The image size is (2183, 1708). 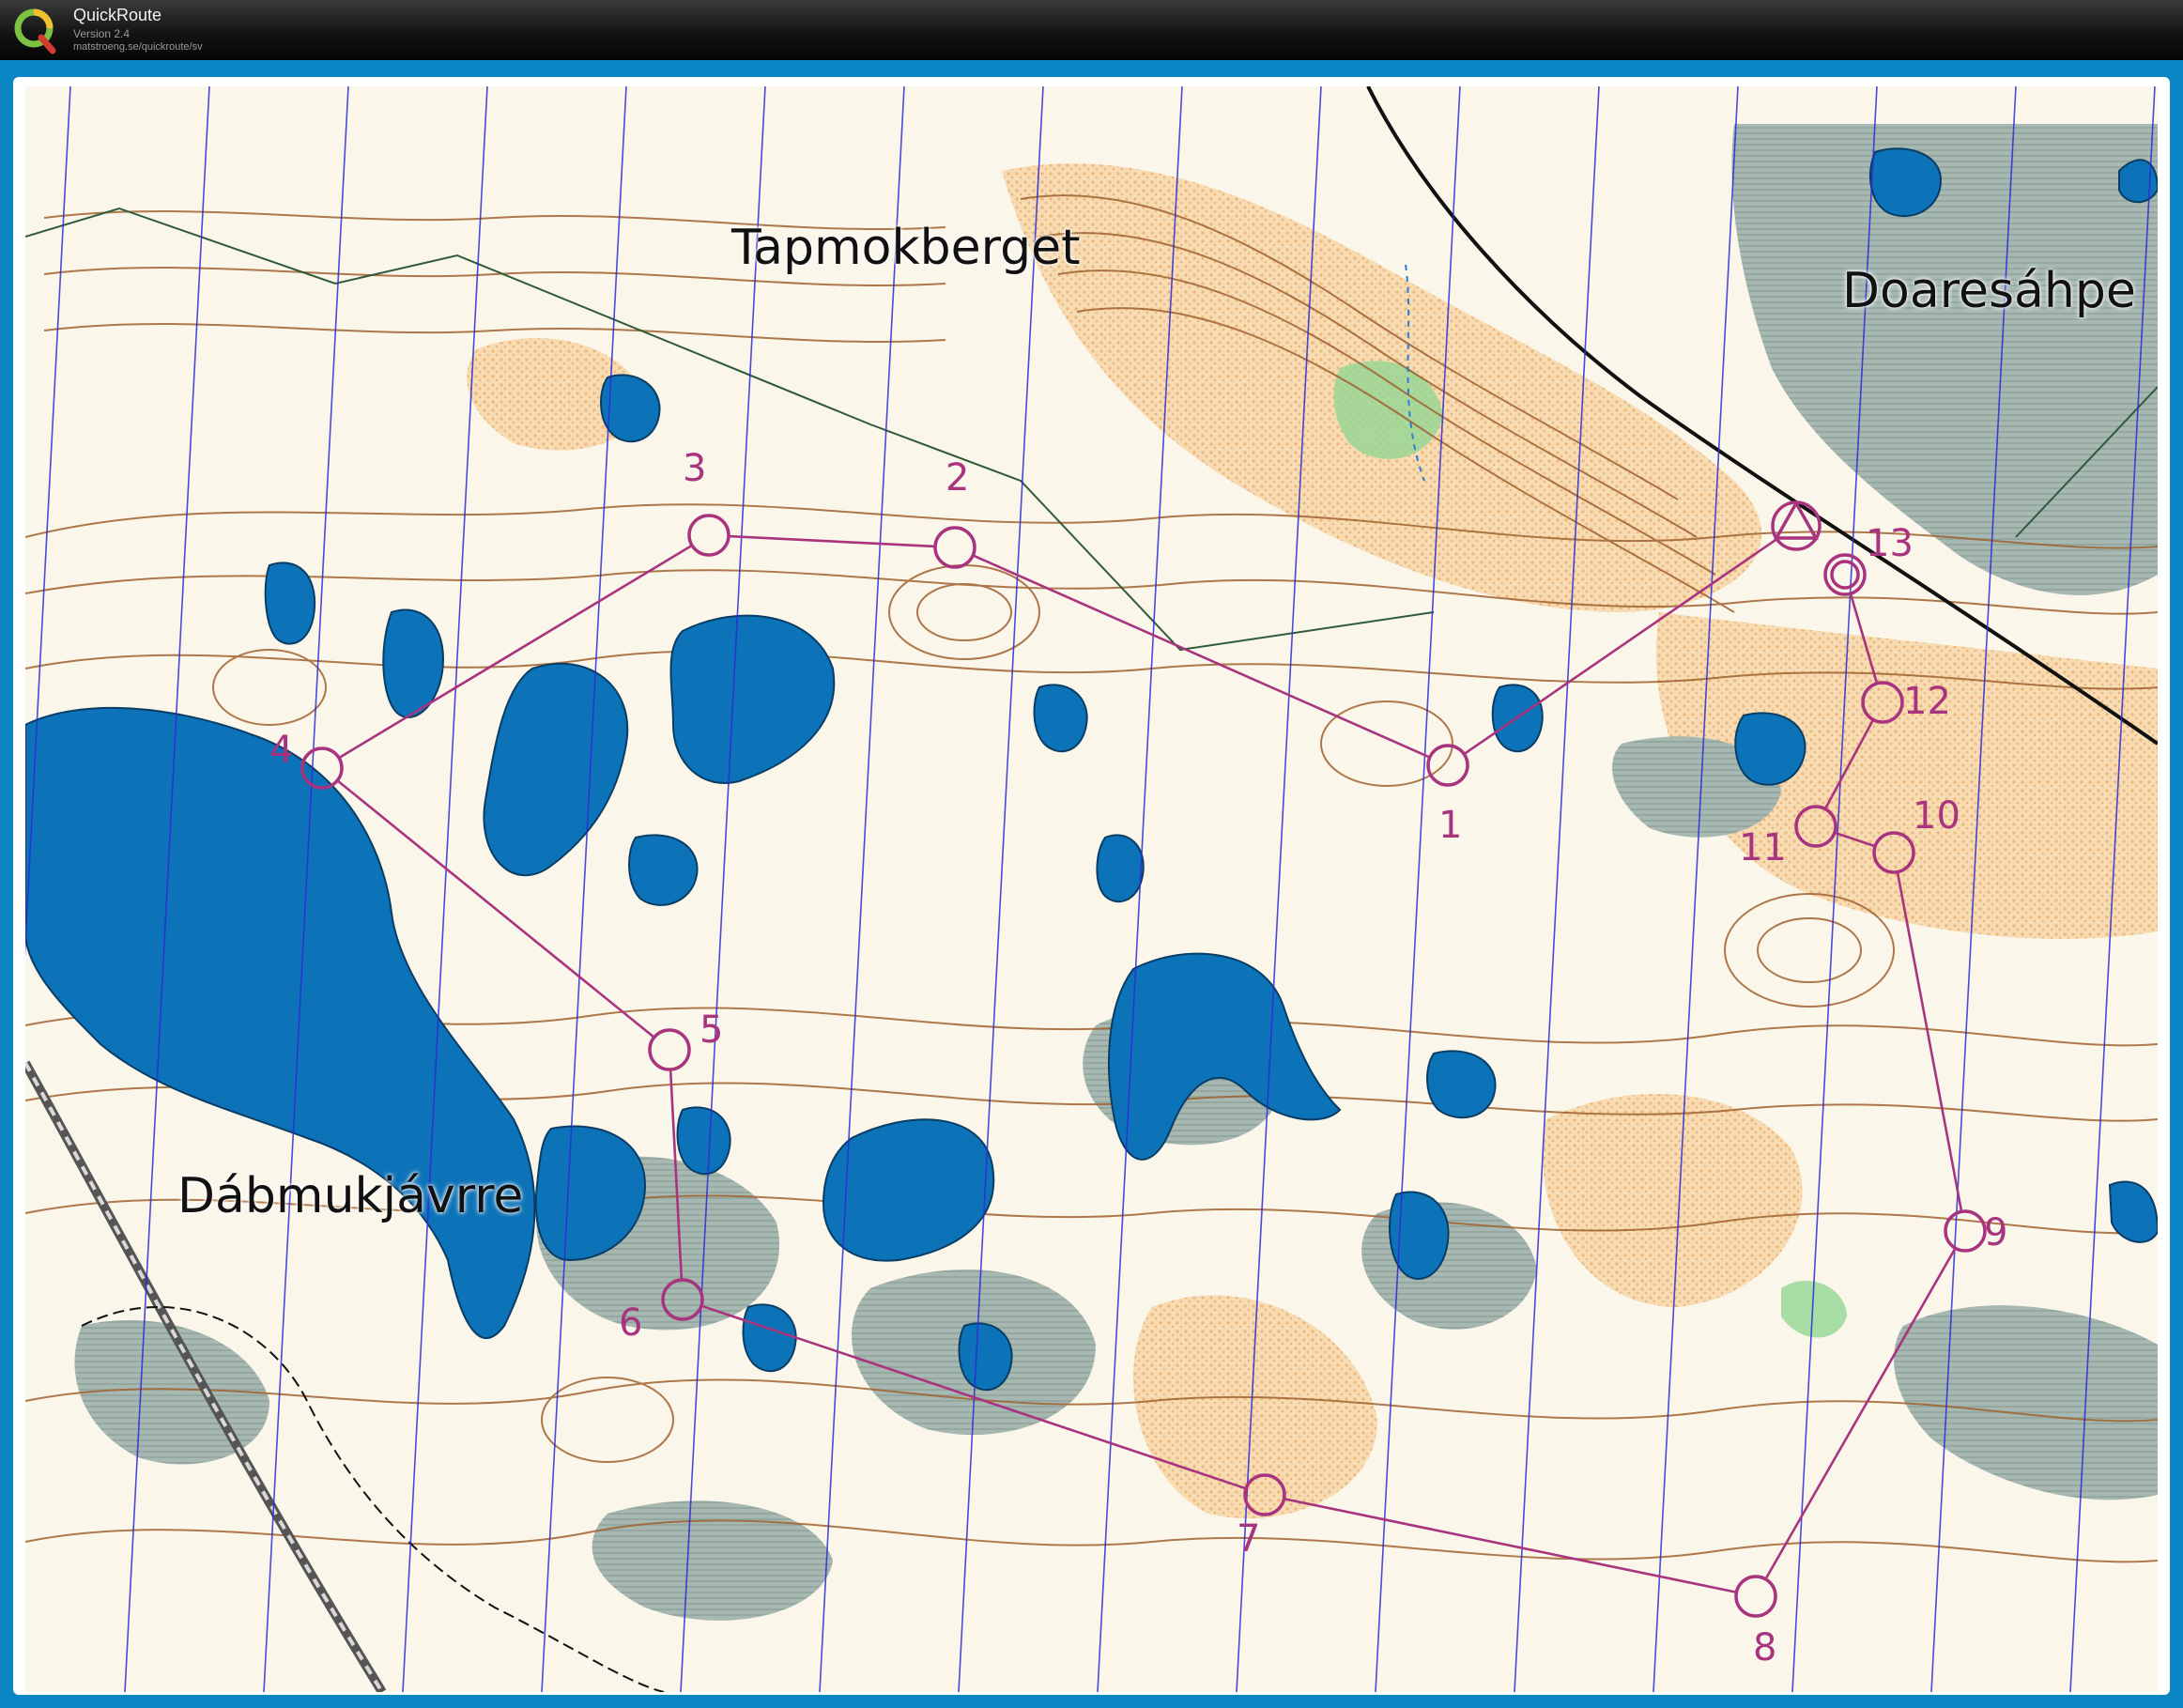 I want to click on control-number-label: 10, so click(x=1936, y=816).